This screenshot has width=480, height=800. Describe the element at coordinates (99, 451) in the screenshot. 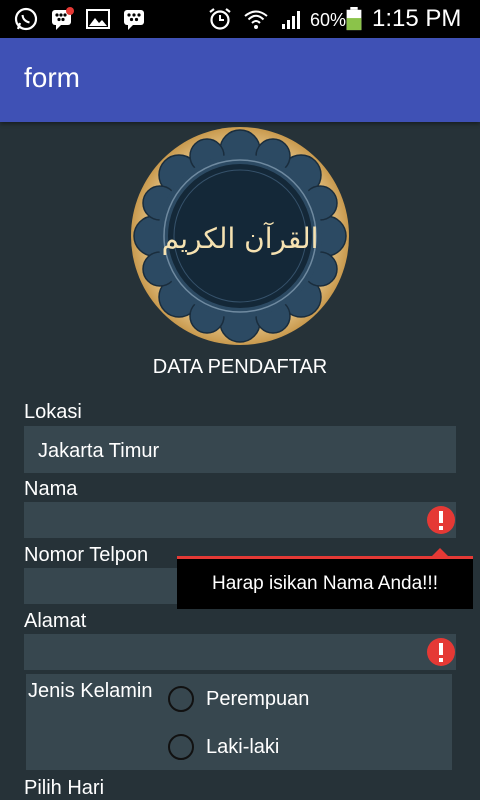

I see `lokasi-value: Jakarta Timur` at that location.